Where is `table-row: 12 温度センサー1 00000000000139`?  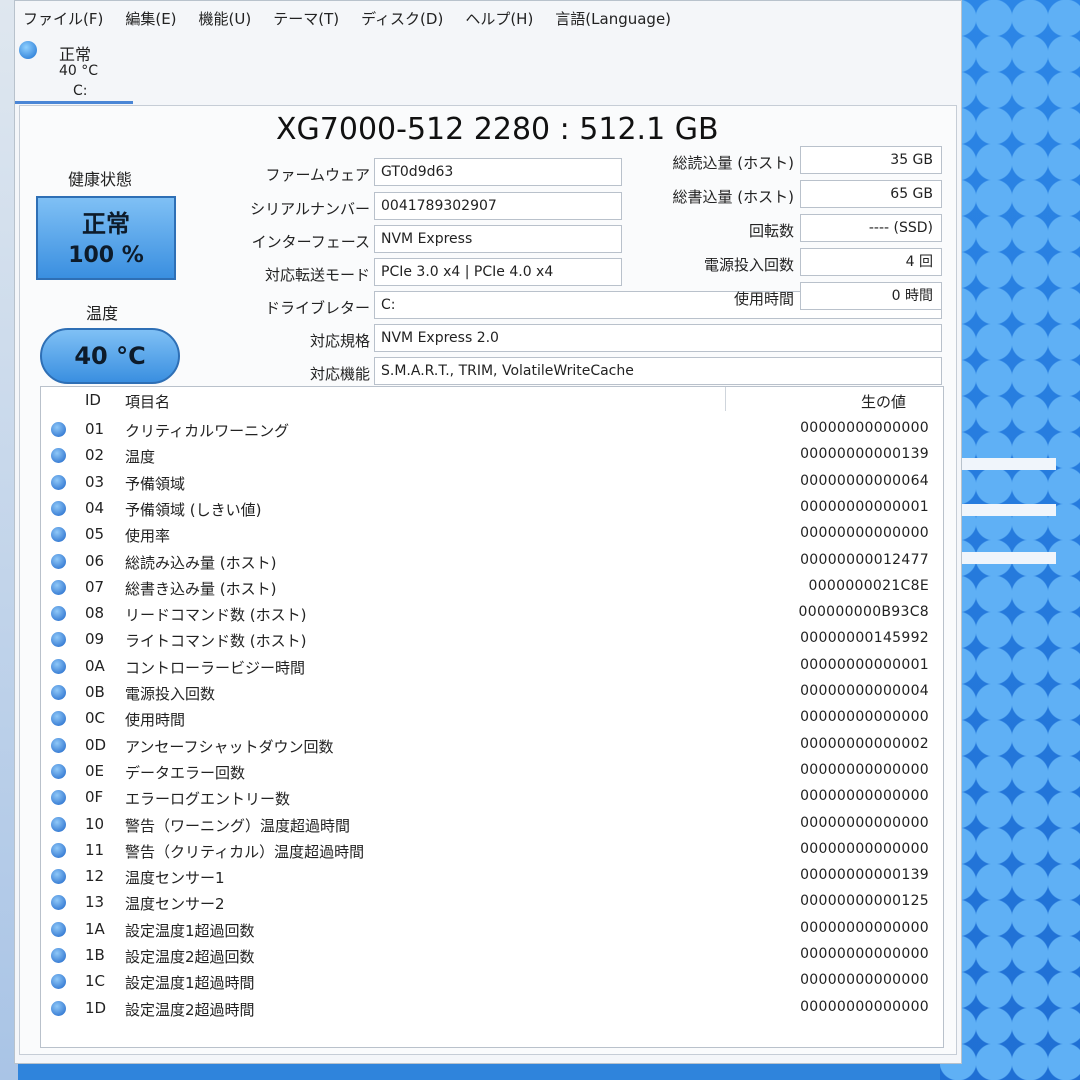
table-row: 12 温度センサー1 00000000000139 is located at coordinates (492, 877).